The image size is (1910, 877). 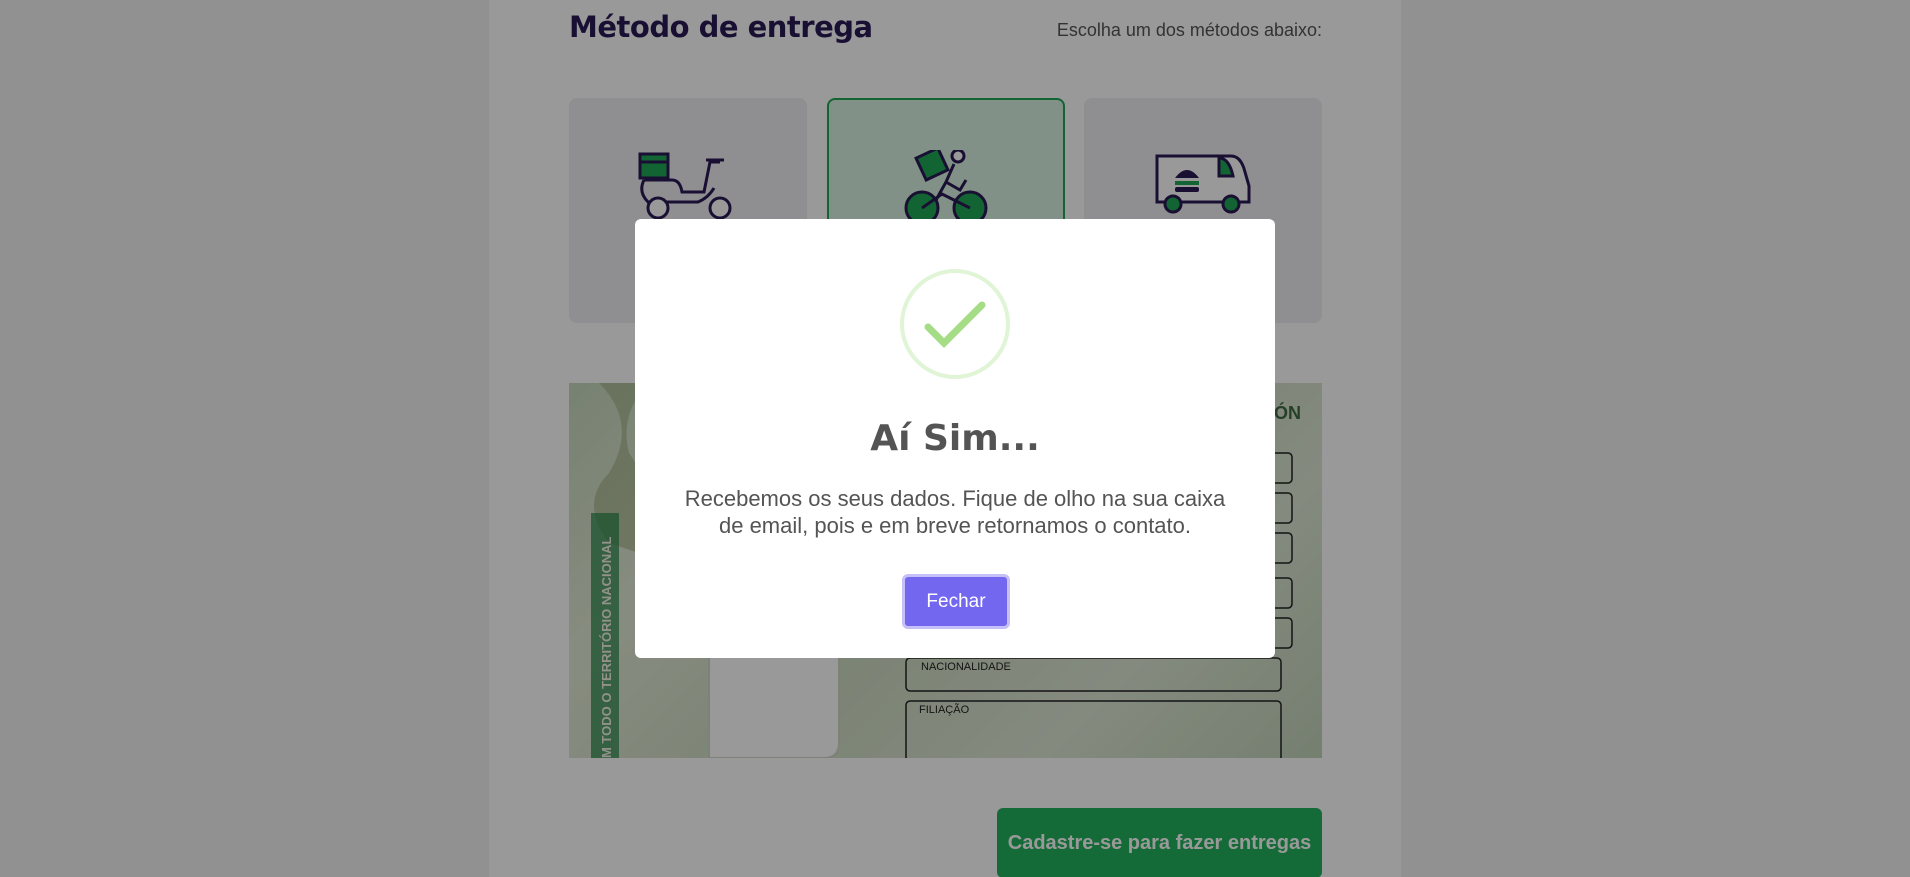 What do you see at coordinates (955, 324) in the screenshot?
I see `success-icon` at bounding box center [955, 324].